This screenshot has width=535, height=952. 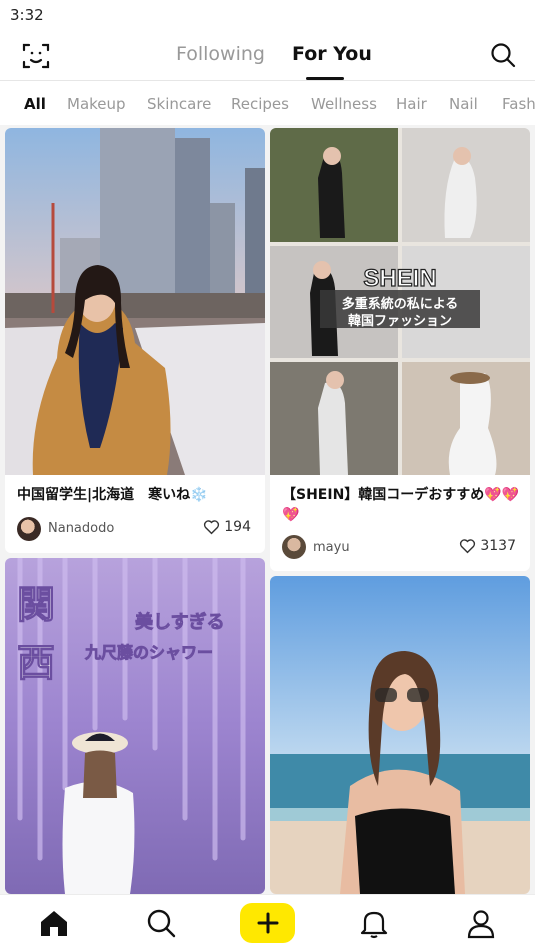 What do you see at coordinates (220, 54) in the screenshot?
I see `tab-following: Following` at bounding box center [220, 54].